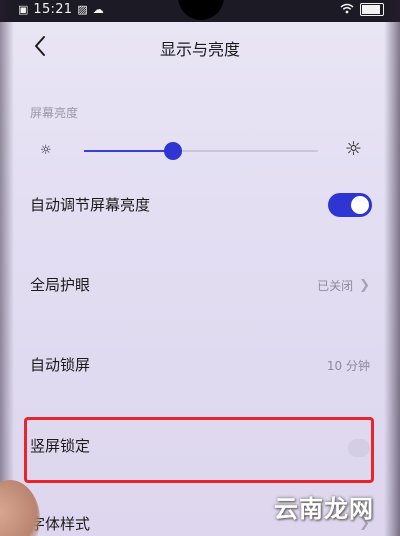  I want to click on eye-care-value: 已关闭 ❯, so click(343, 285).